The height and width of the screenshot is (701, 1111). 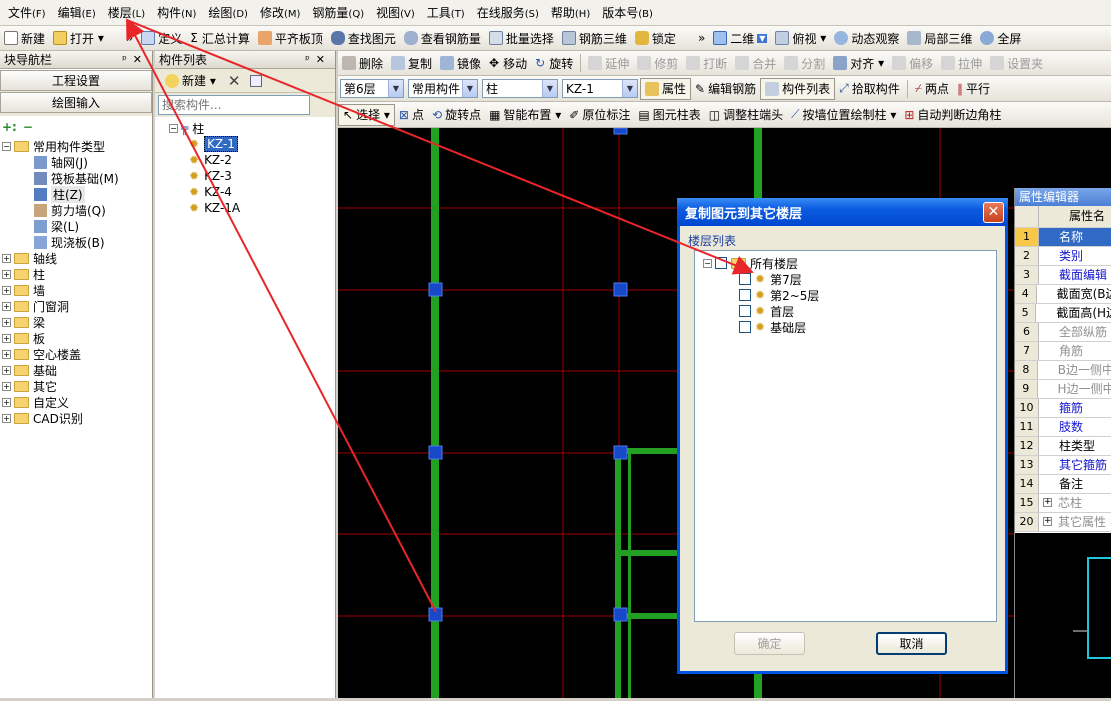 What do you see at coordinates (939, 38) in the screenshot?
I see `local-3d-button: 局部三维` at bounding box center [939, 38].